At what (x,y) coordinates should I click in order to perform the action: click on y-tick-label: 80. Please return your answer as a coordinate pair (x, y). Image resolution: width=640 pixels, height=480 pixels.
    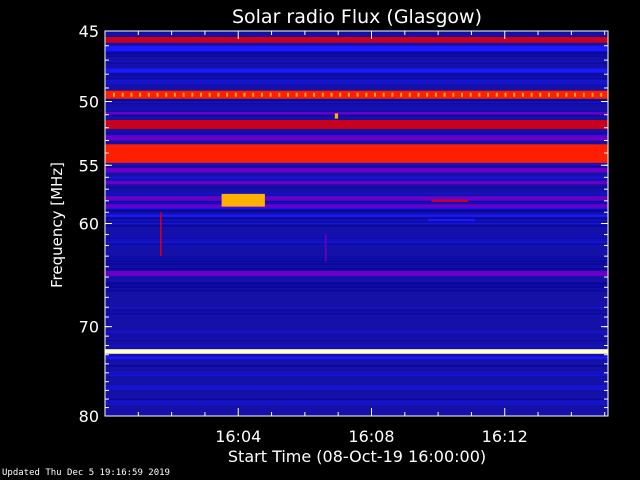
    Looking at the image, I should click on (89, 416).